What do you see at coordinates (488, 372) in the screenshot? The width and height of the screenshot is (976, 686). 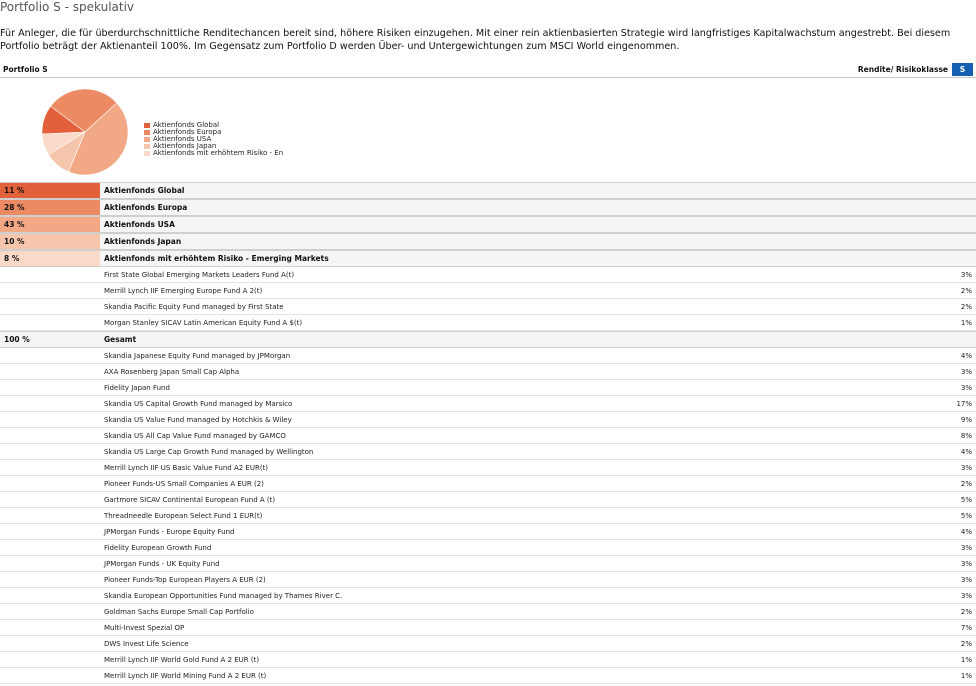 I see `fund-row: AXA Rosenberg Japan Small Cap Alpha 3%` at bounding box center [488, 372].